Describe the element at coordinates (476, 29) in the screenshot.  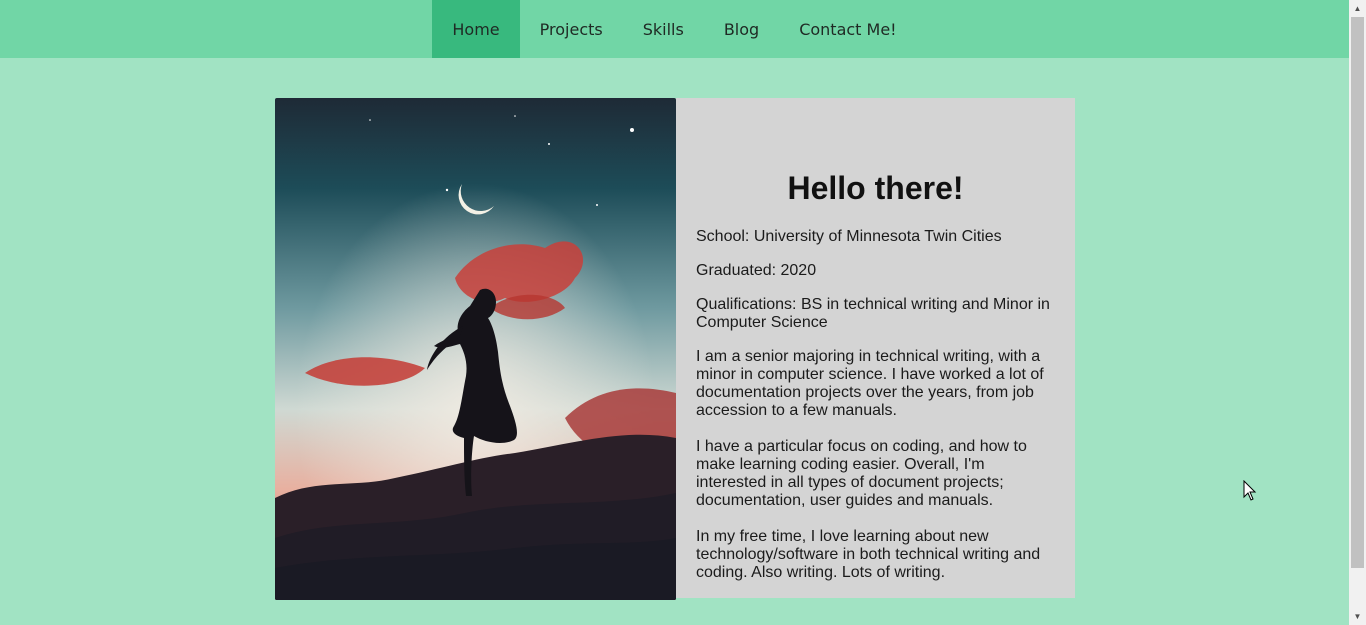
I see `nav-home: Home` at that location.